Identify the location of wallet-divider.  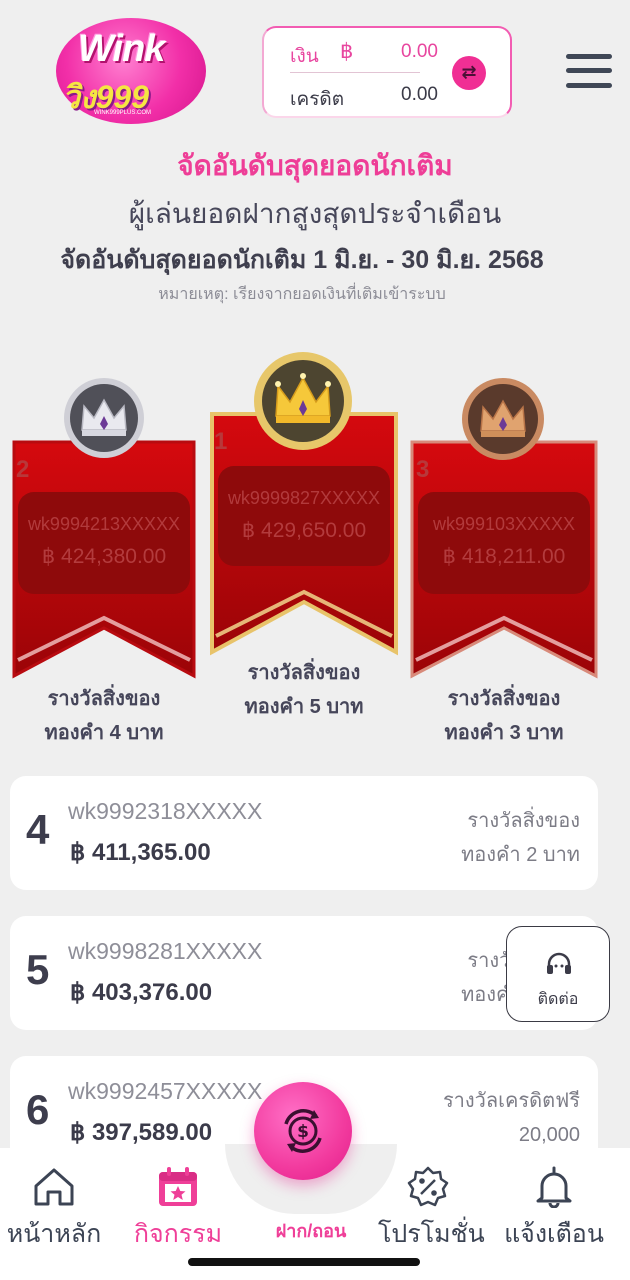
(355, 72).